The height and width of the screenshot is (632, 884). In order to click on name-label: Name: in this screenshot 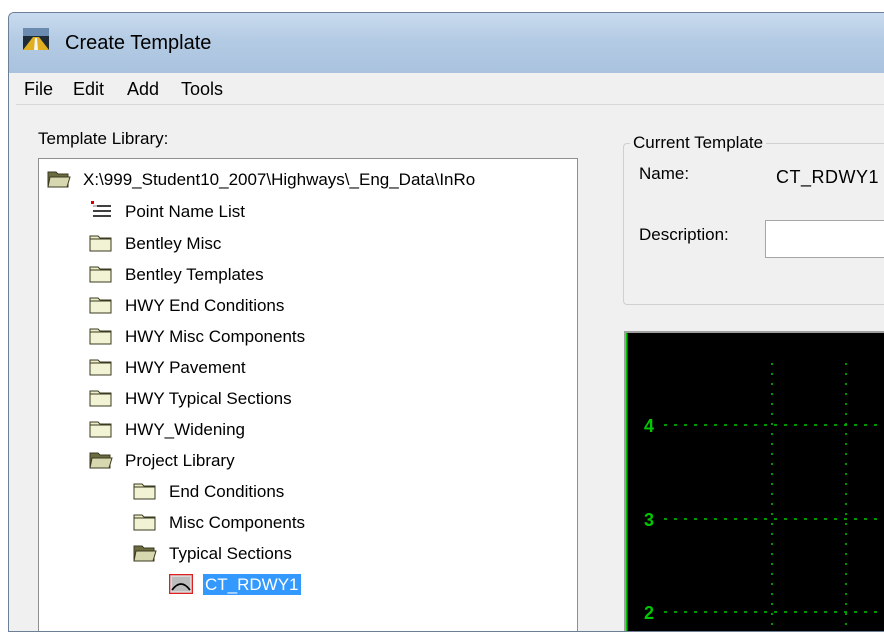, I will do `click(664, 173)`.